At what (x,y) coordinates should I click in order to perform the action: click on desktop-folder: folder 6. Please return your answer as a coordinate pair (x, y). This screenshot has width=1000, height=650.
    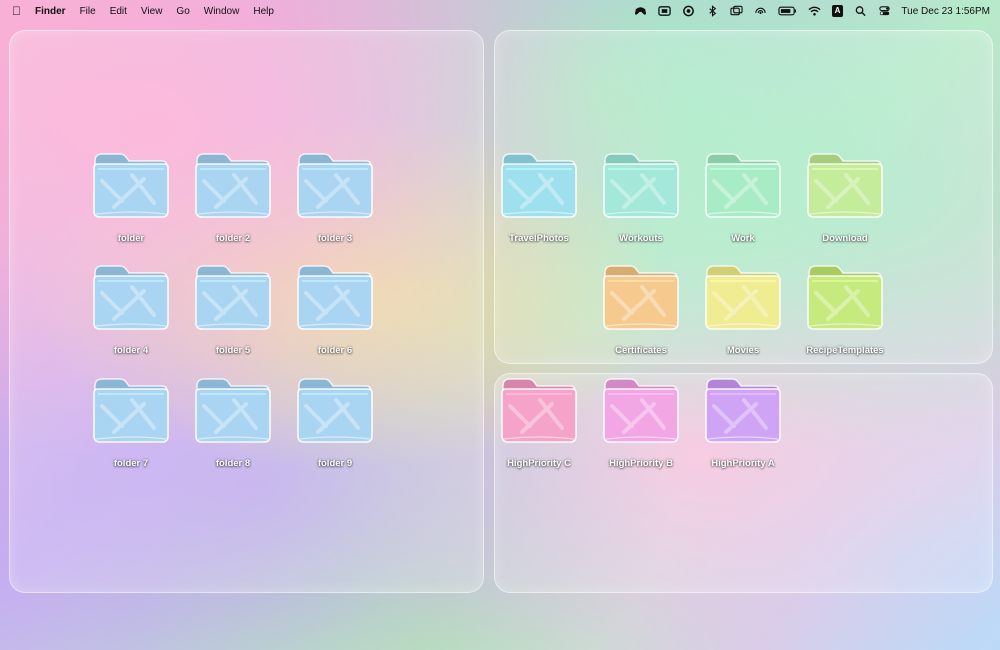
    Looking at the image, I should click on (335, 311).